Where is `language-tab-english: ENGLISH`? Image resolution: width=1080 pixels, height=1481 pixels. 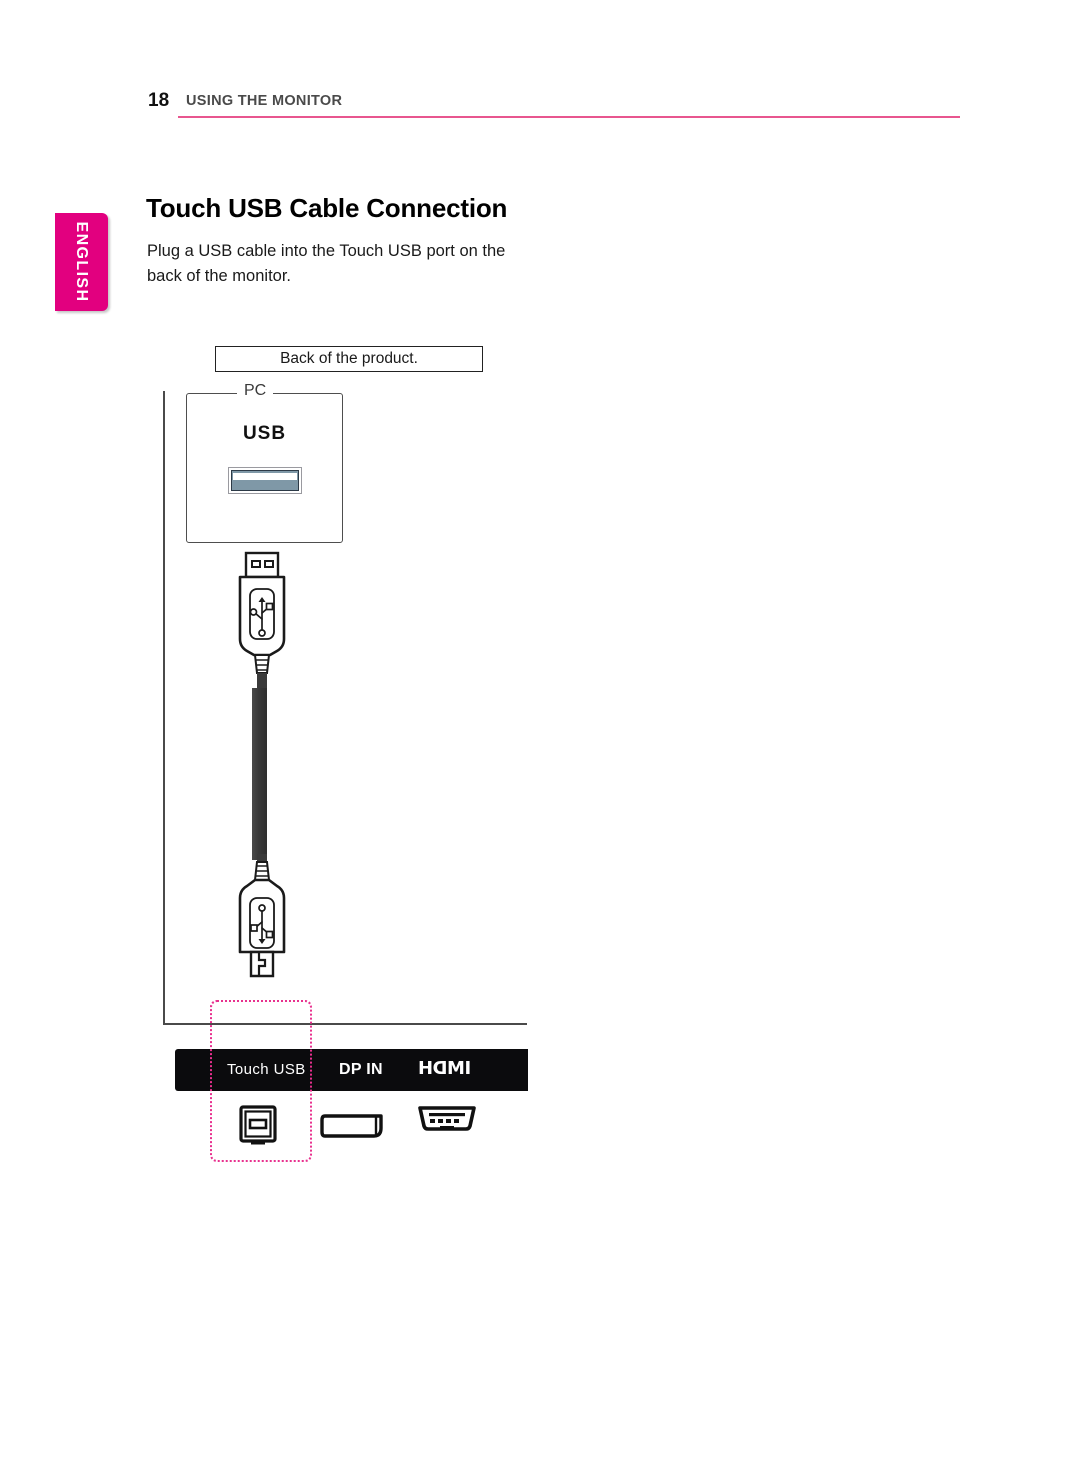
language-tab-english: ENGLISH is located at coordinates (81, 262).